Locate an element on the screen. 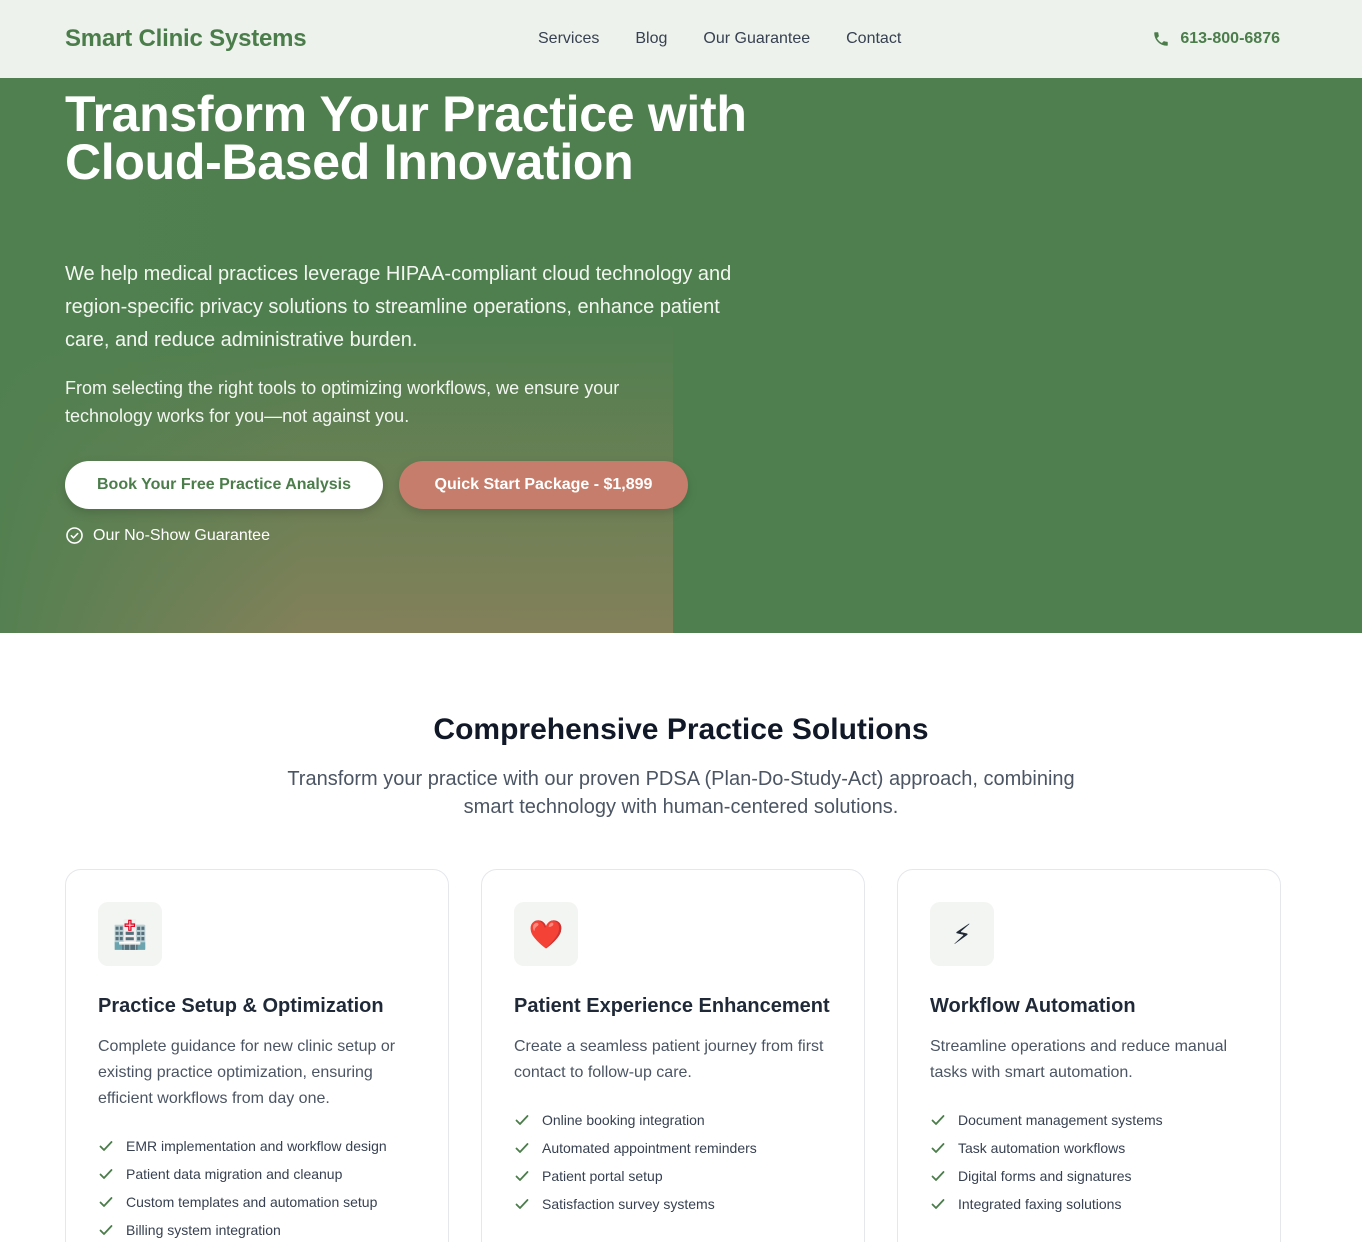  list-item: Online booking integration is located at coordinates (673, 1120).